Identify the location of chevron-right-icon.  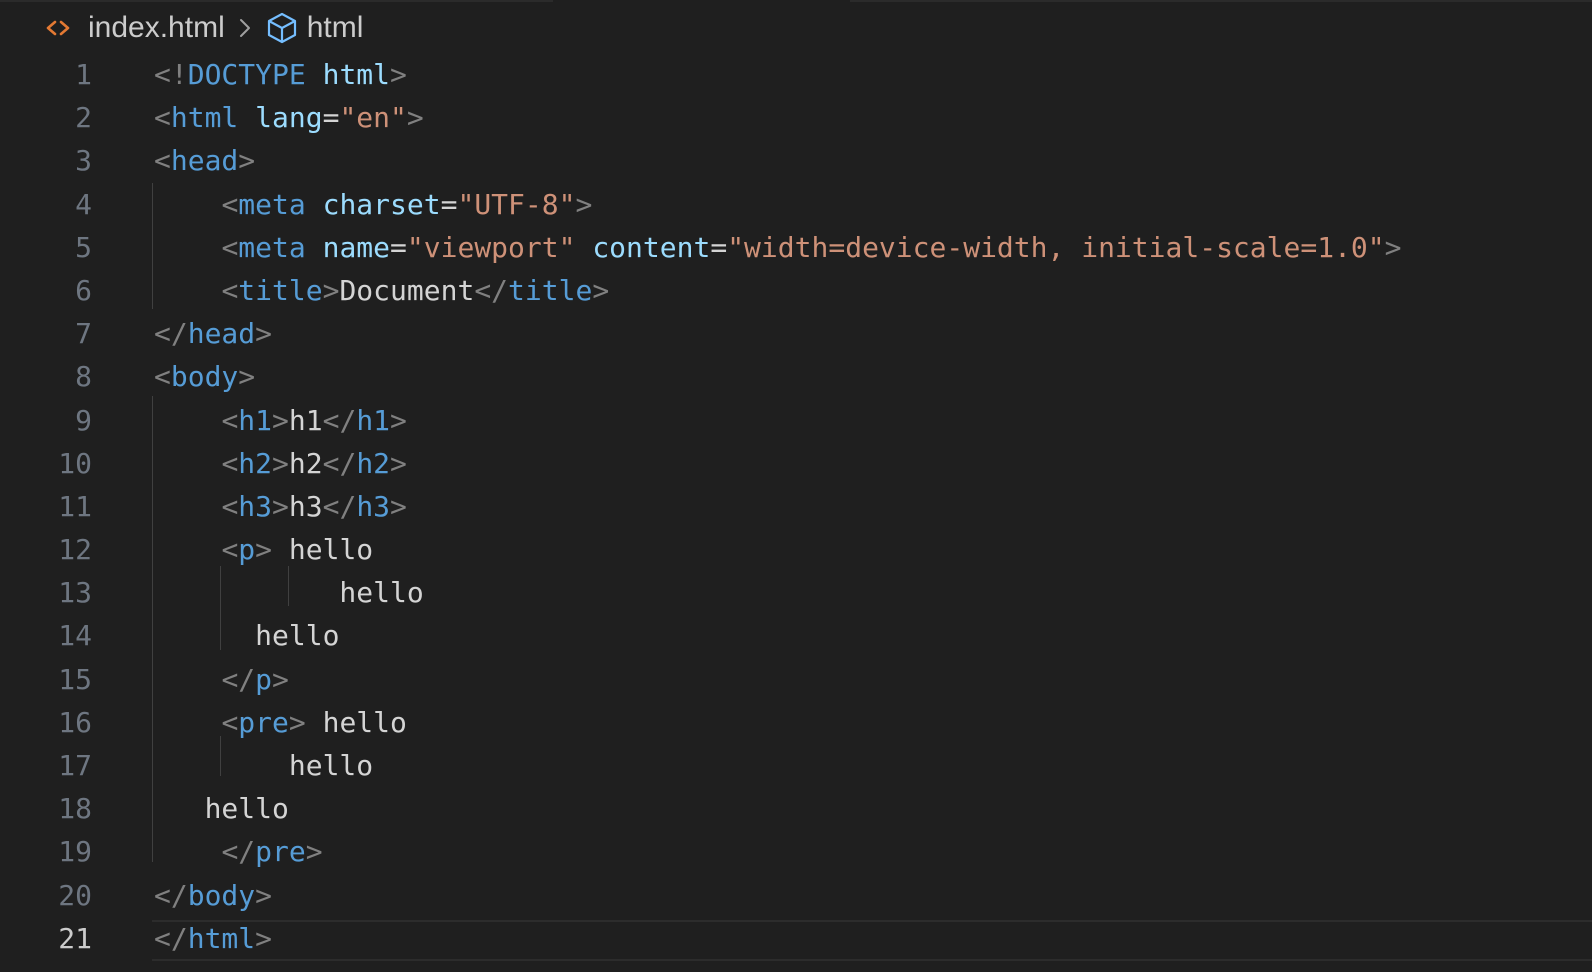
(245, 28).